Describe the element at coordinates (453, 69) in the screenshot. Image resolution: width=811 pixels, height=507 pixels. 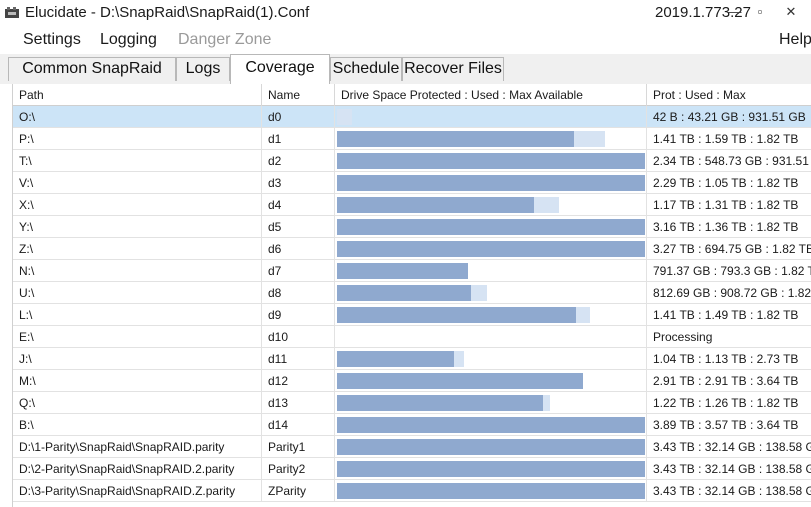
I see `tab-recover-files: Recover Files` at that location.